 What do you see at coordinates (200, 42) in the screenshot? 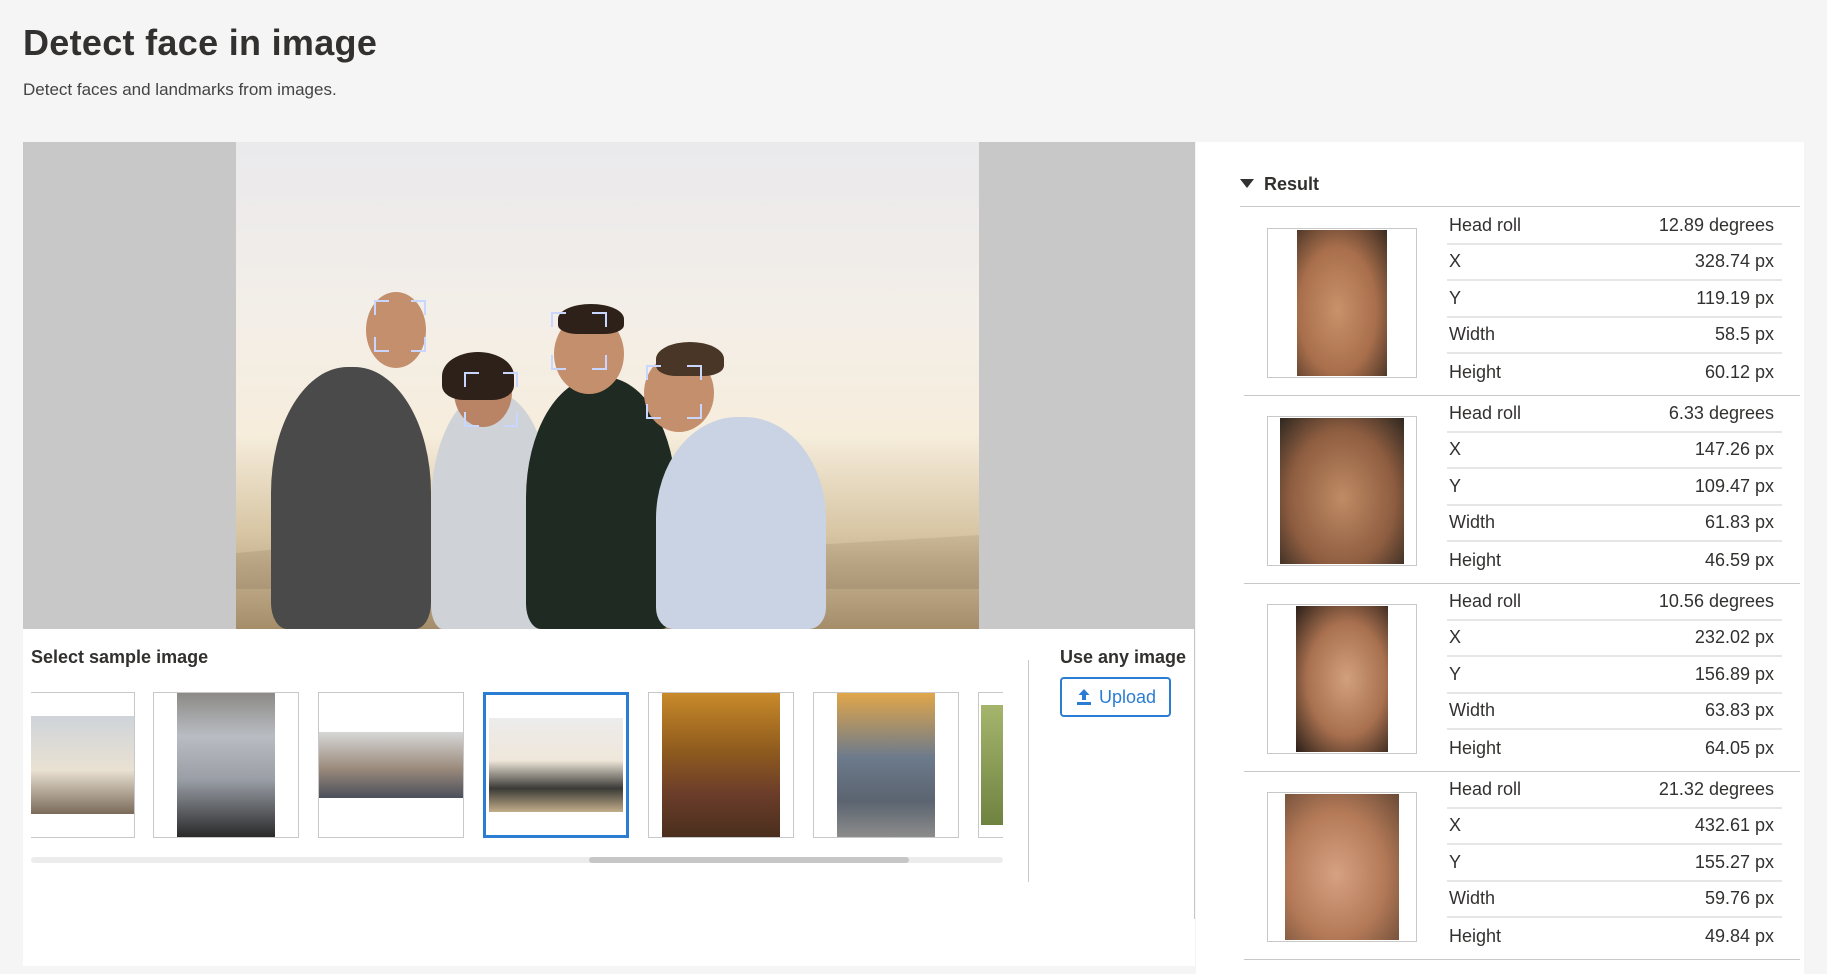
I see `page-title: Detect face in image` at bounding box center [200, 42].